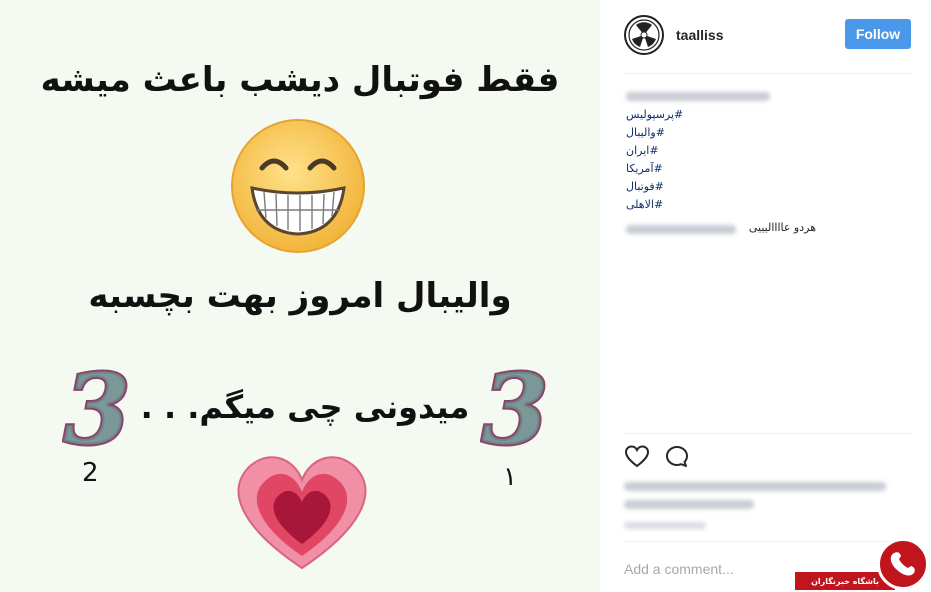  I want to click on blurred-timestamp, so click(665, 525).